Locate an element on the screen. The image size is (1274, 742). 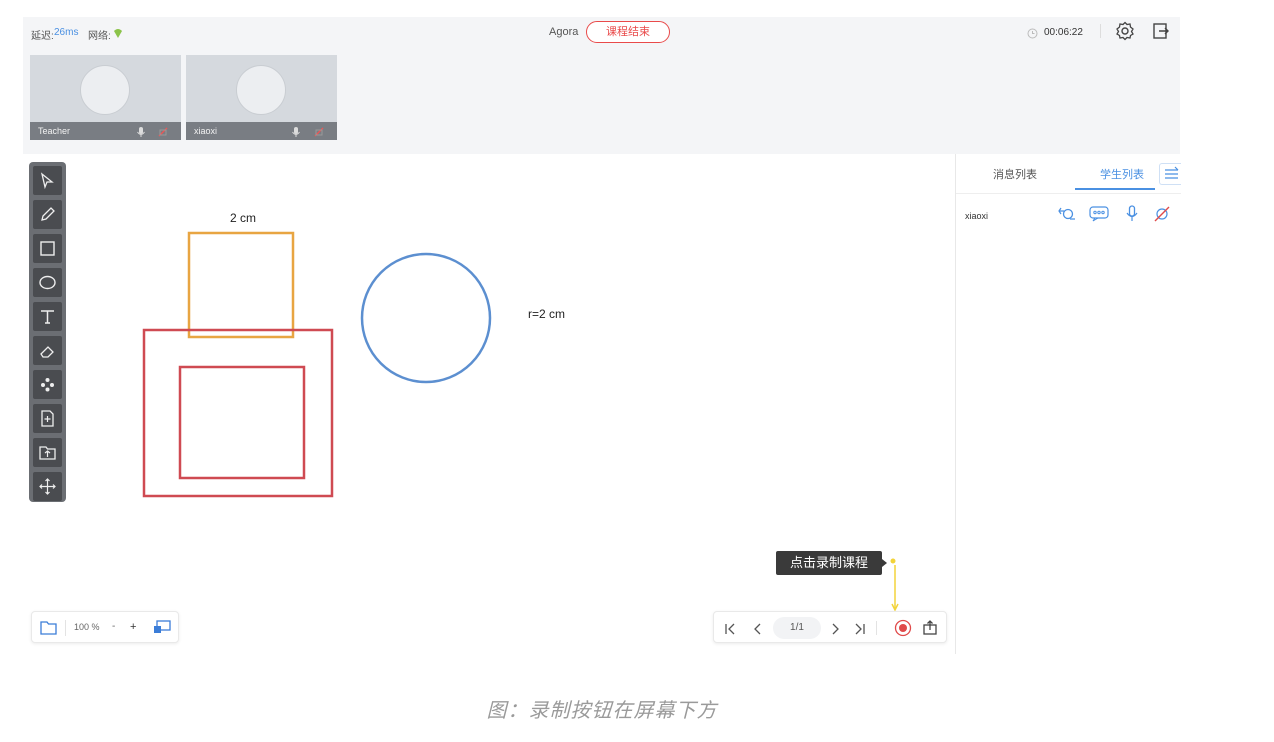
settings-gear-icon is located at coordinates (1125, 33).